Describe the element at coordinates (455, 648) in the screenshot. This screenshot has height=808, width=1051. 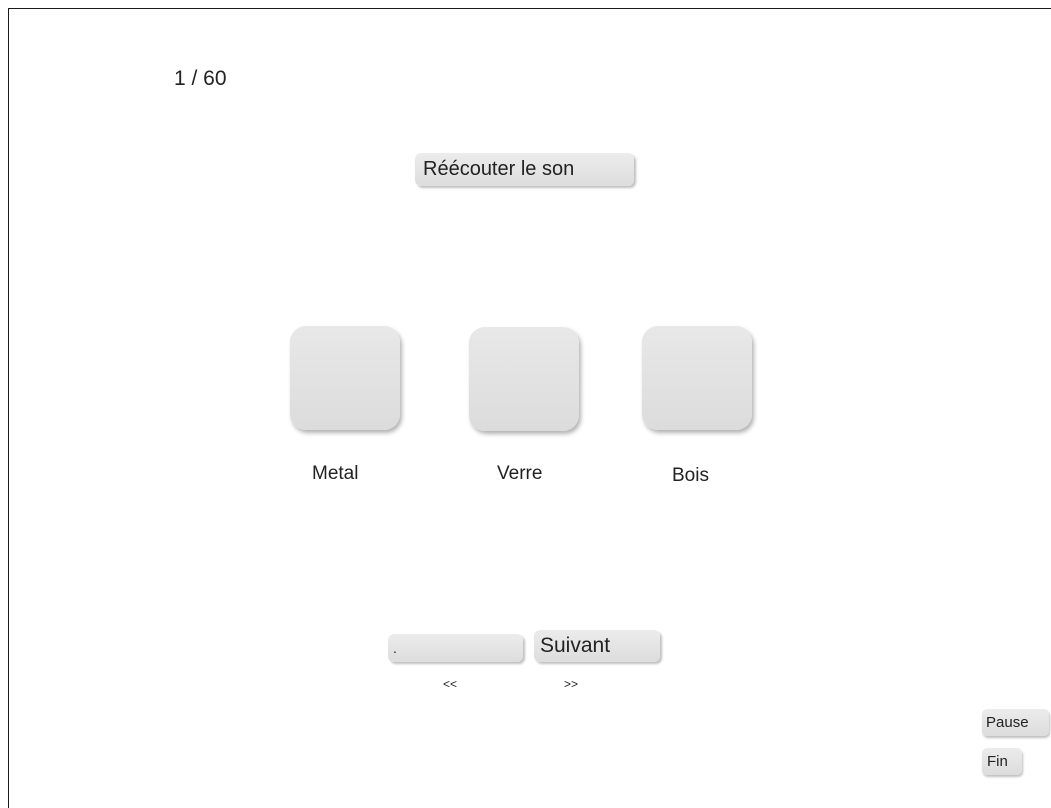
I see `previous-button: .` at that location.